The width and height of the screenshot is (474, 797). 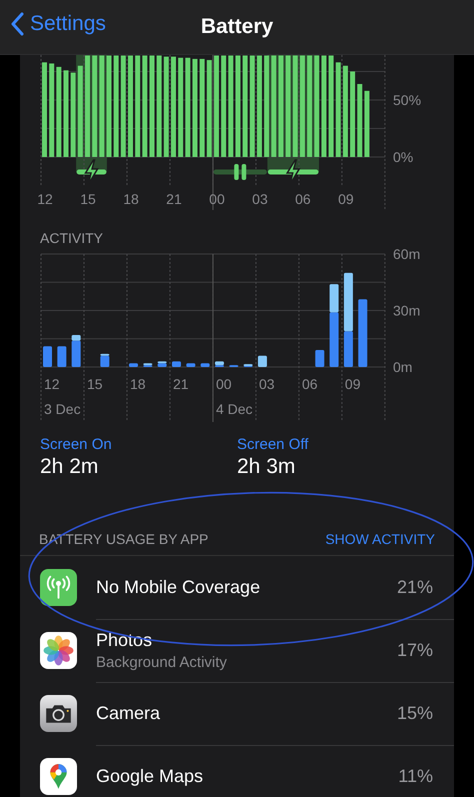 What do you see at coordinates (91, 172) in the screenshot?
I see `charging-strip` at bounding box center [91, 172].